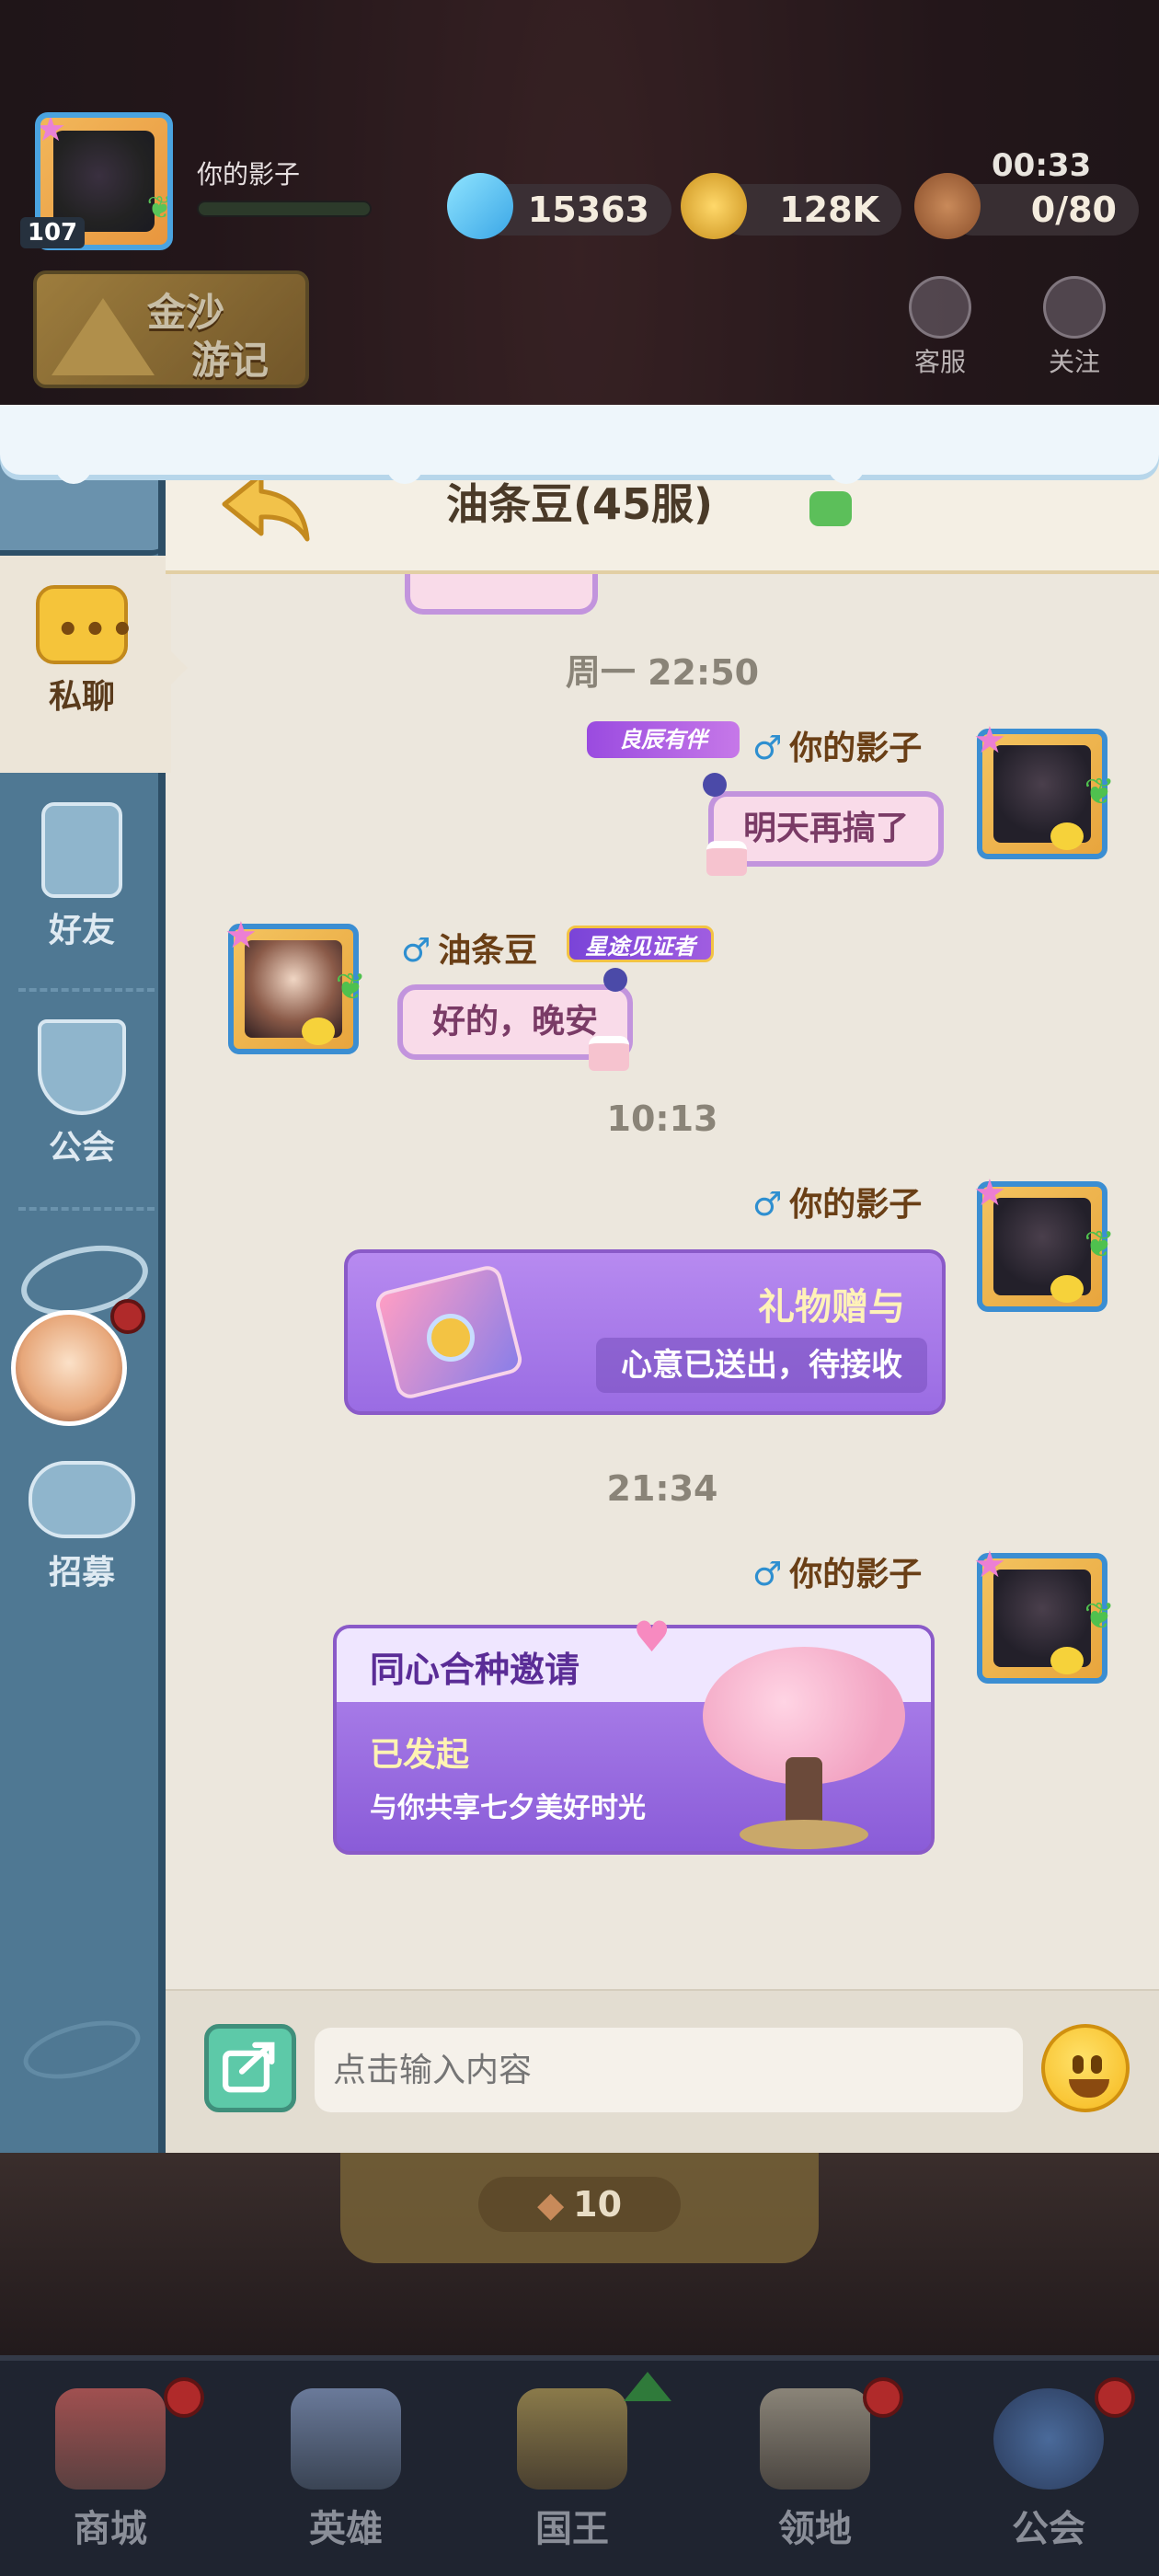 The width and height of the screenshot is (1159, 2576). What do you see at coordinates (171, 329) in the screenshot?
I see `event-banner: 金沙 游记` at bounding box center [171, 329].